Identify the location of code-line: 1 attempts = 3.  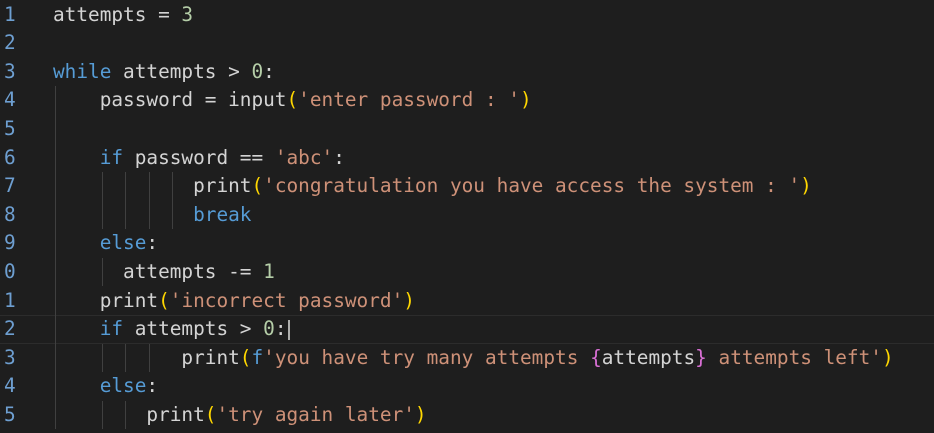
(467, 15).